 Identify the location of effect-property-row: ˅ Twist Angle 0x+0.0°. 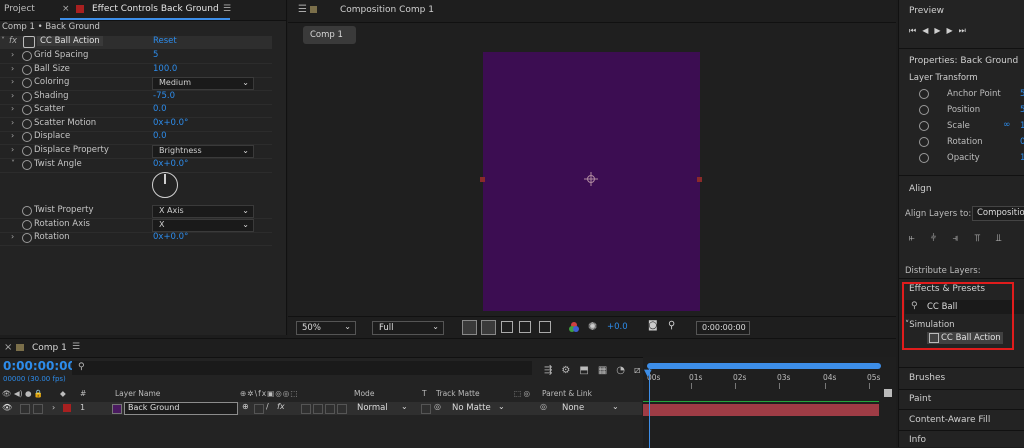
(136, 165).